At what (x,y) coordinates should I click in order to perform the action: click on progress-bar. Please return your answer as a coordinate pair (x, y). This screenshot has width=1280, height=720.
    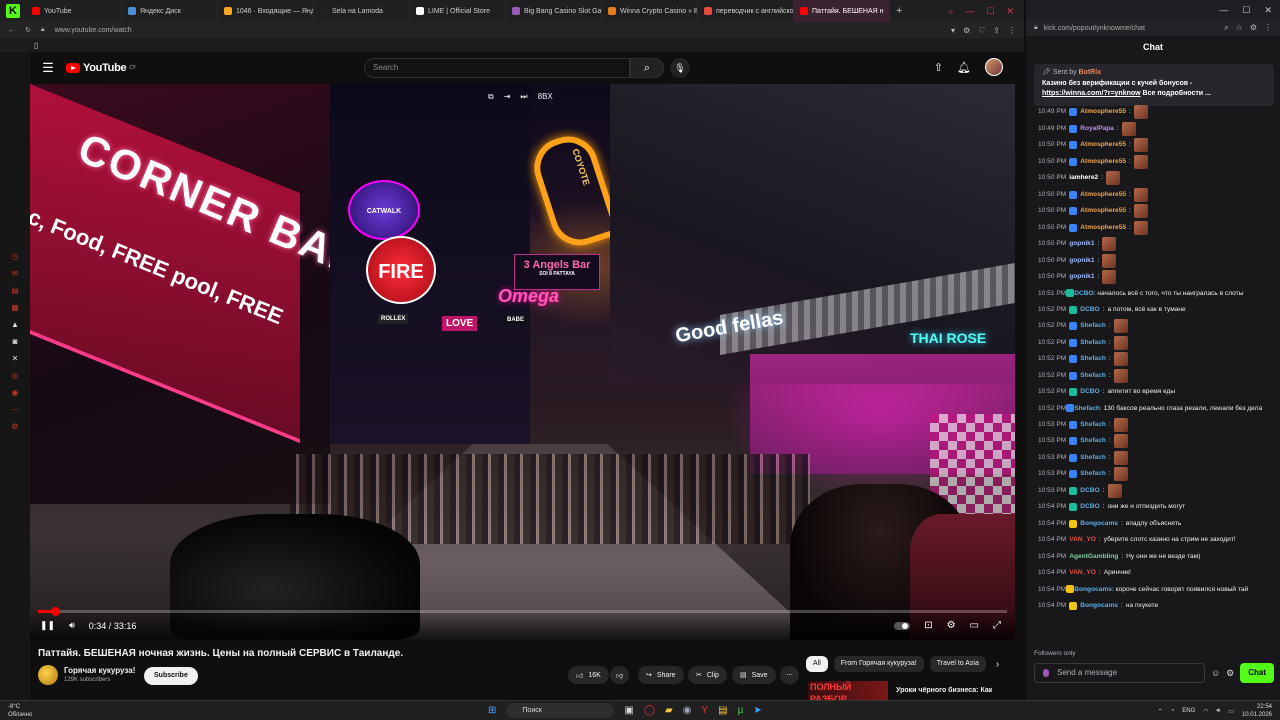
    Looking at the image, I should click on (522, 611).